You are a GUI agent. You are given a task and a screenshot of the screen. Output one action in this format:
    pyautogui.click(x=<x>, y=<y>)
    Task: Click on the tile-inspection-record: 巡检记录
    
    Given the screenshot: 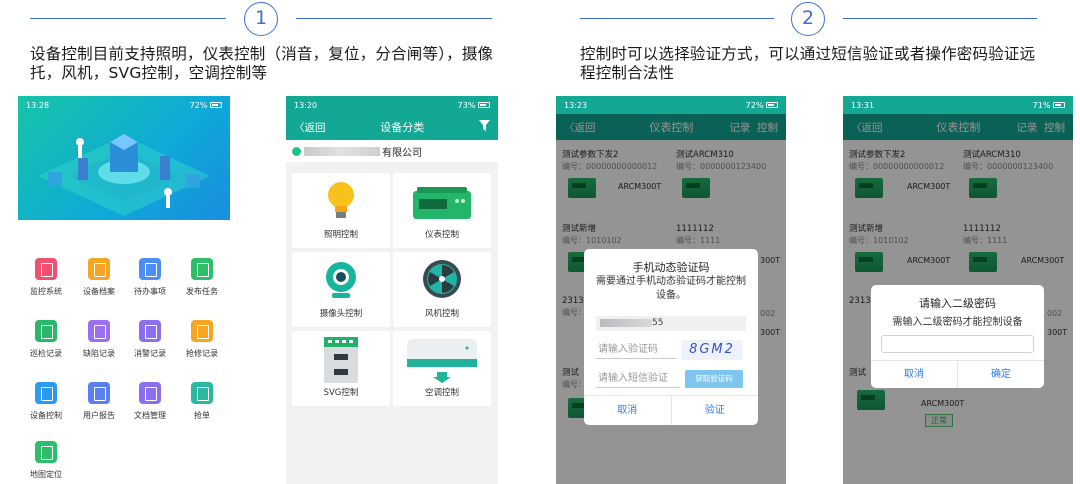 What is the action you would take?
    pyautogui.click(x=46, y=339)
    